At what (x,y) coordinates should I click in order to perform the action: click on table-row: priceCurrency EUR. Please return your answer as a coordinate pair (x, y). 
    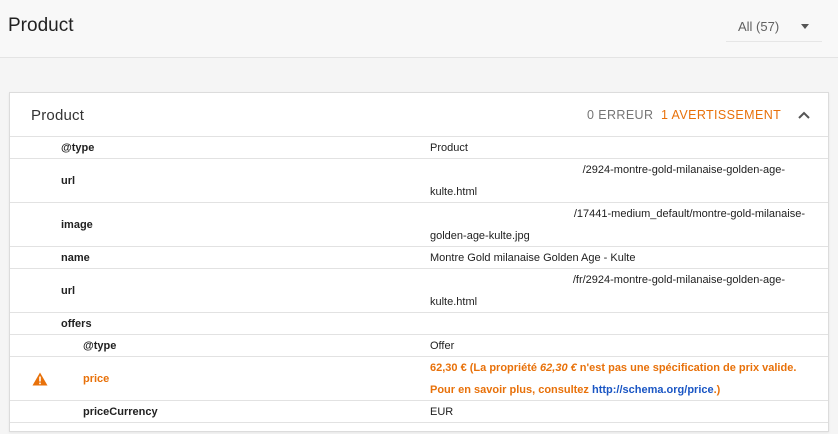
    Looking at the image, I should click on (419, 412).